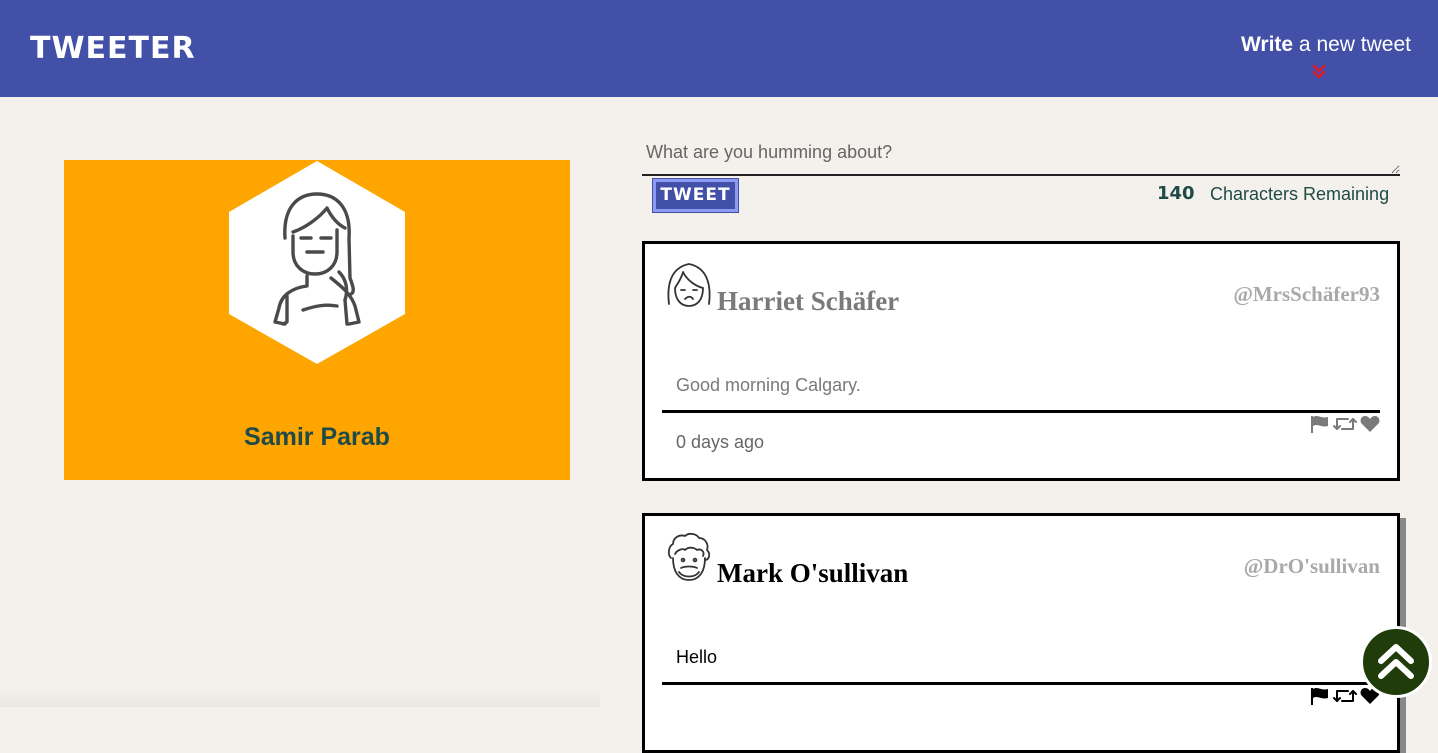  I want to click on profile-name: Samir Parab, so click(317, 437).